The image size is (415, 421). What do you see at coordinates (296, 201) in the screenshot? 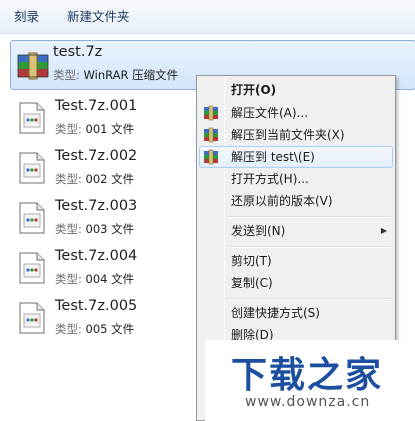
I see `menu-item-restore-versions: 还原以前的版本(V)` at bounding box center [296, 201].